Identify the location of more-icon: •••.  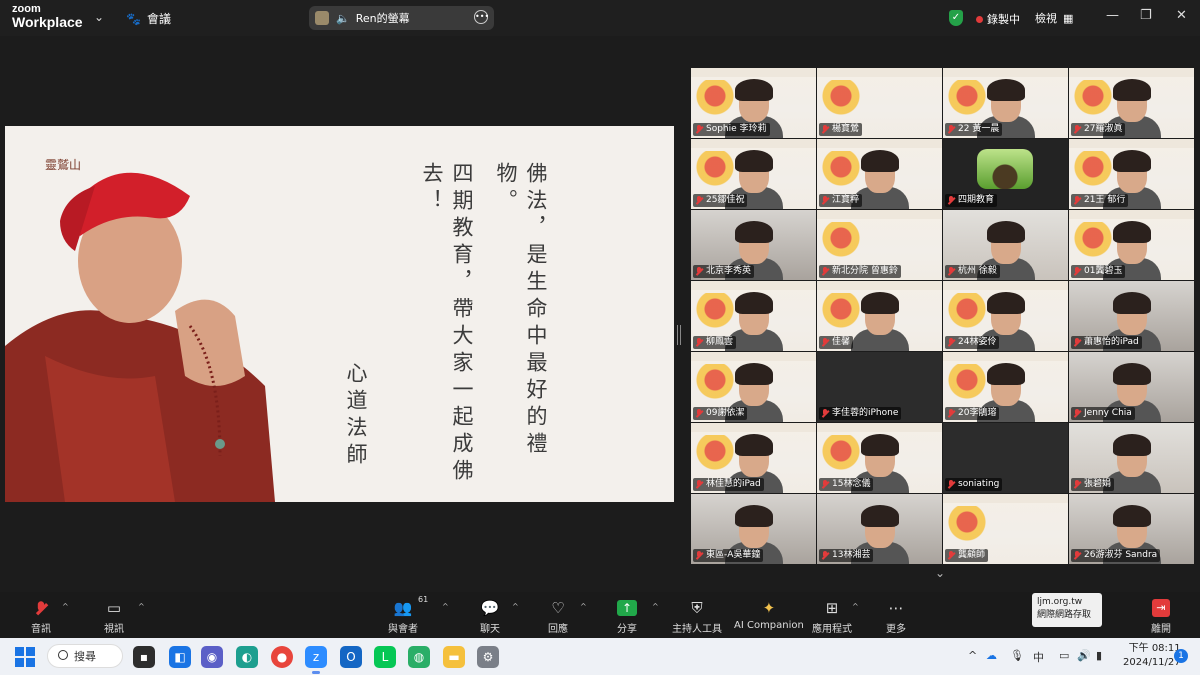
(481, 17).